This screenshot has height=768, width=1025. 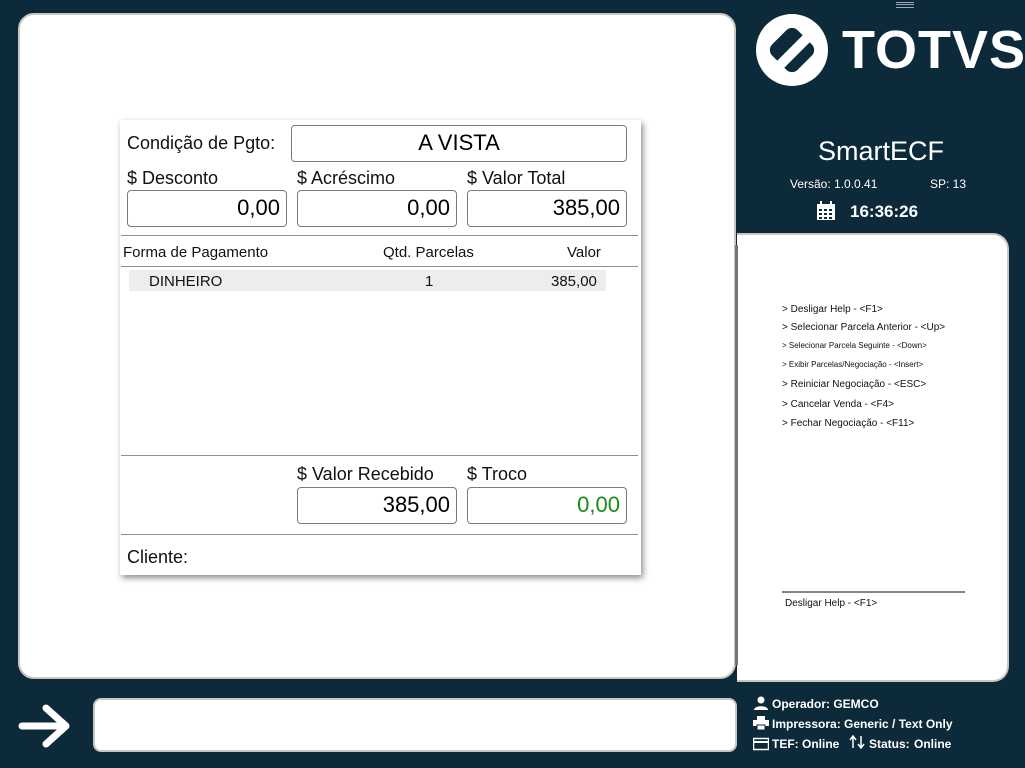 I want to click on help-item: > Desligar Help - <F1>, so click(x=832, y=309).